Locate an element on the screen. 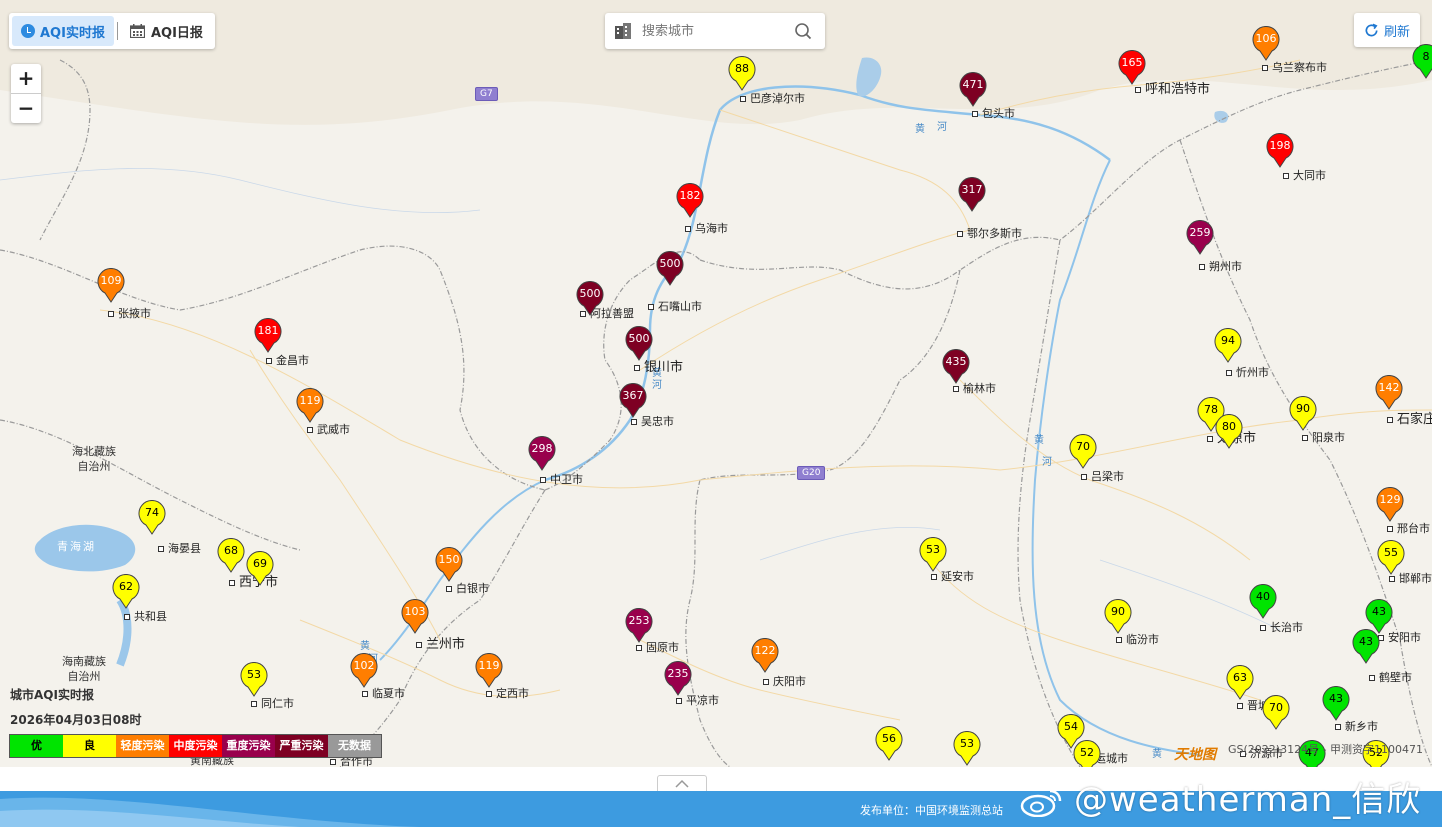  tab-aqi-realtime: AQI实时报 is located at coordinates (63, 31).